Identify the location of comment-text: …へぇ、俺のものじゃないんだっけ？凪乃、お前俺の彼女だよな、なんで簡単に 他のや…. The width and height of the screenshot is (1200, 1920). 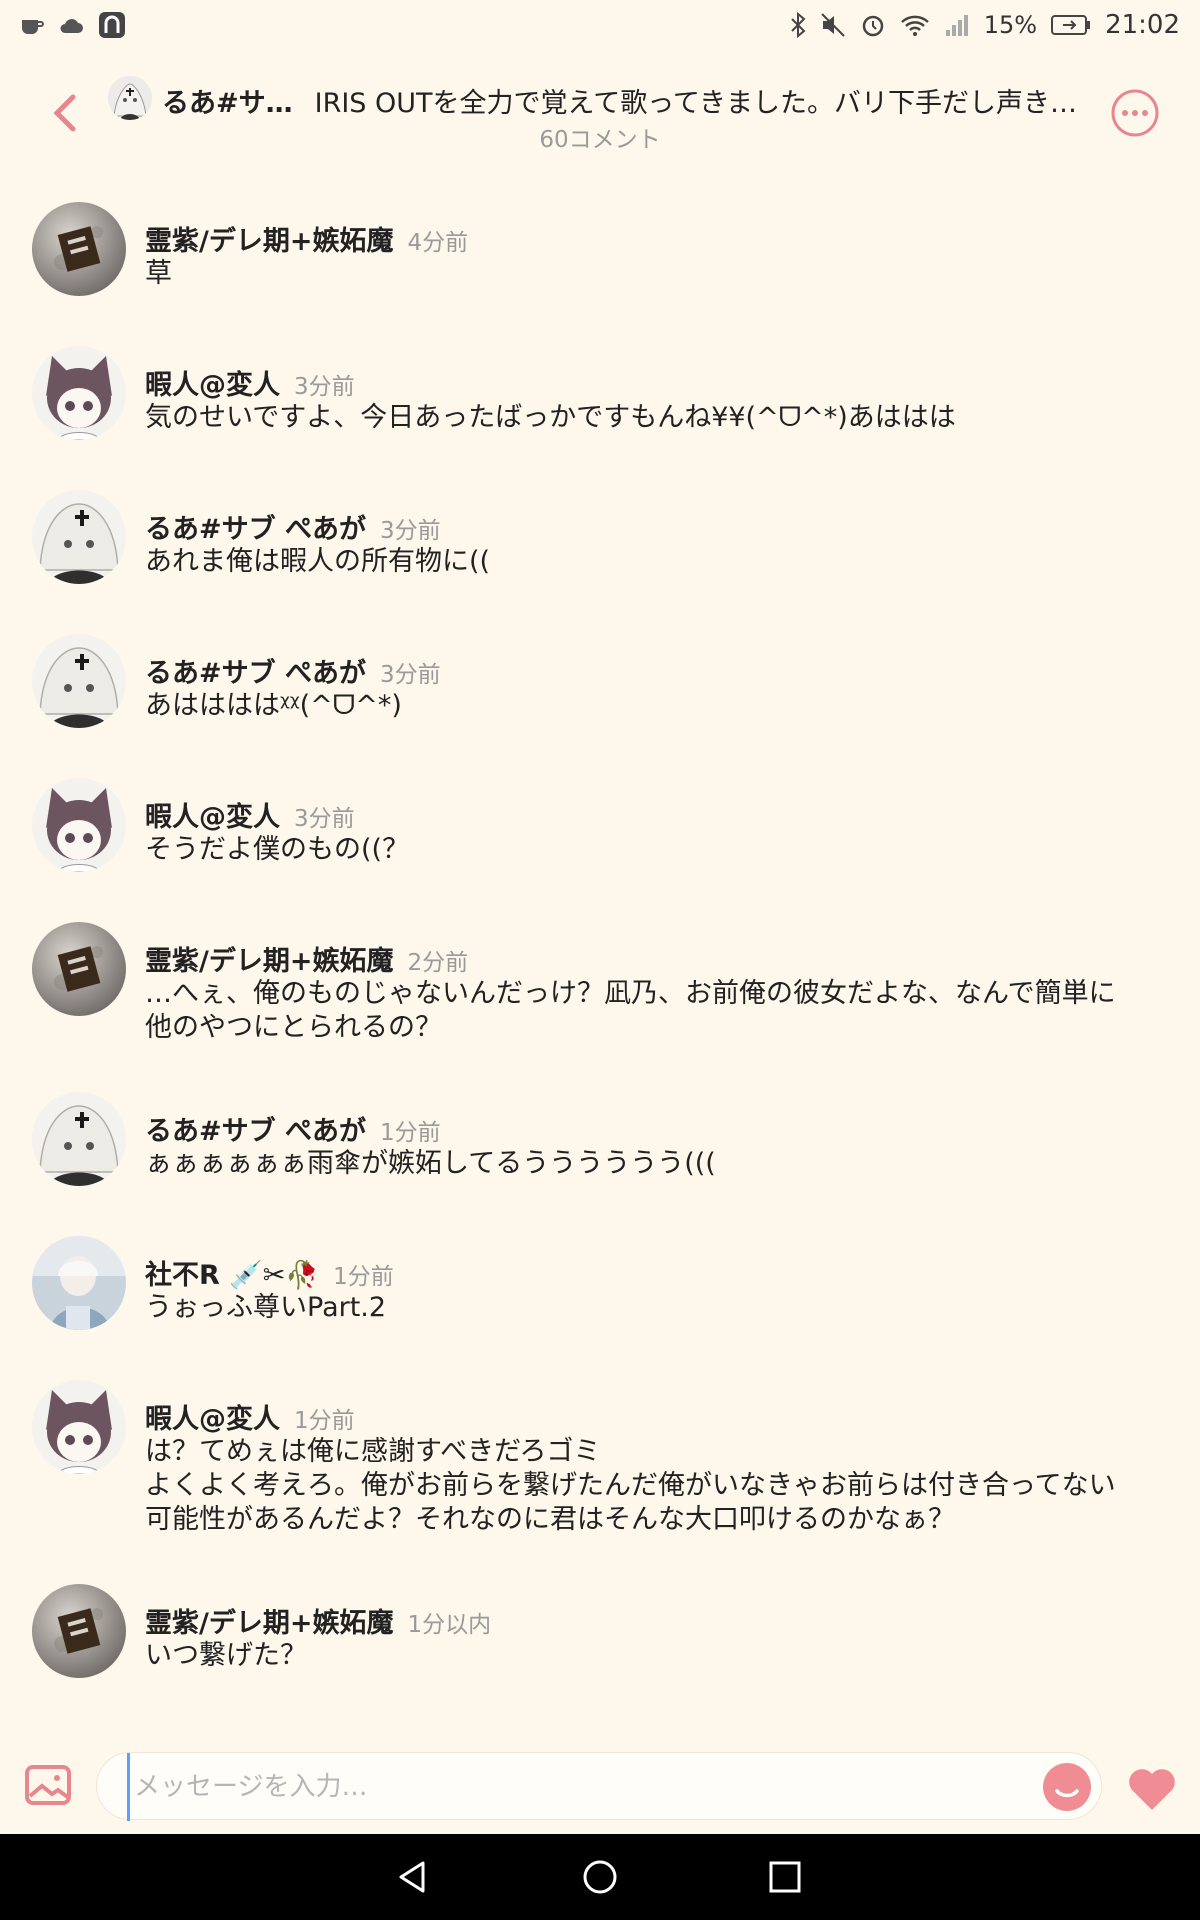
(630, 1010).